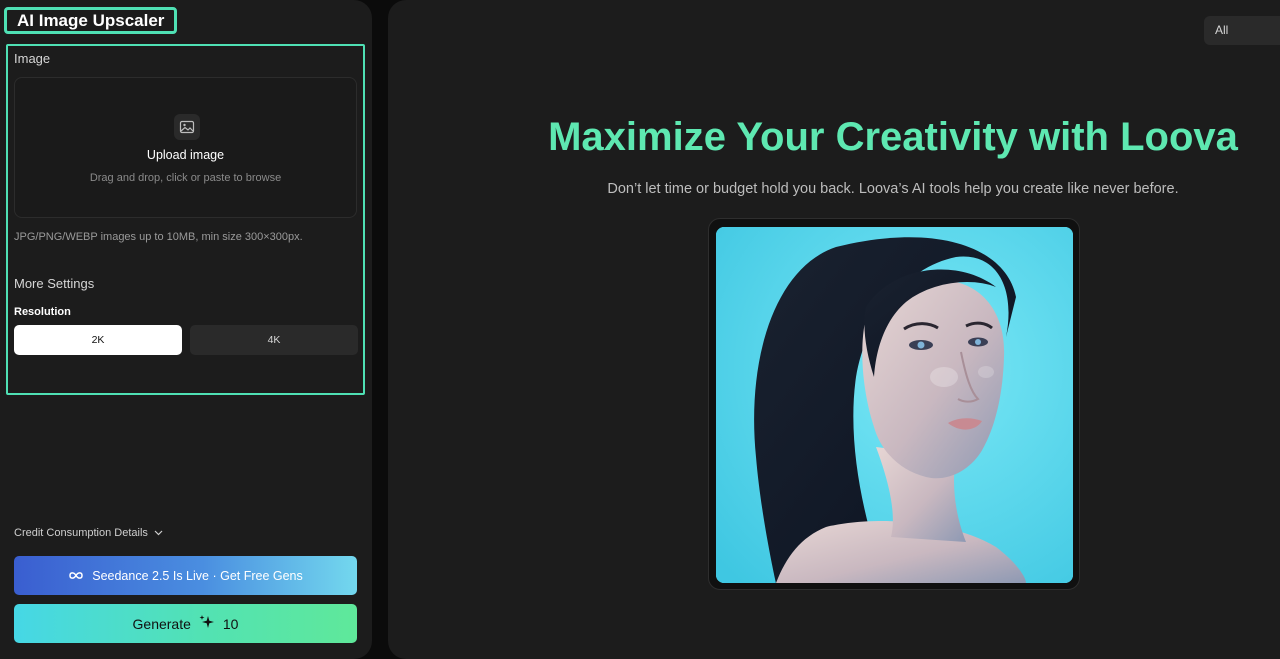 The height and width of the screenshot is (659, 1280). I want to click on hero-title: Maximize Your Creativity with Loova, so click(893, 137).